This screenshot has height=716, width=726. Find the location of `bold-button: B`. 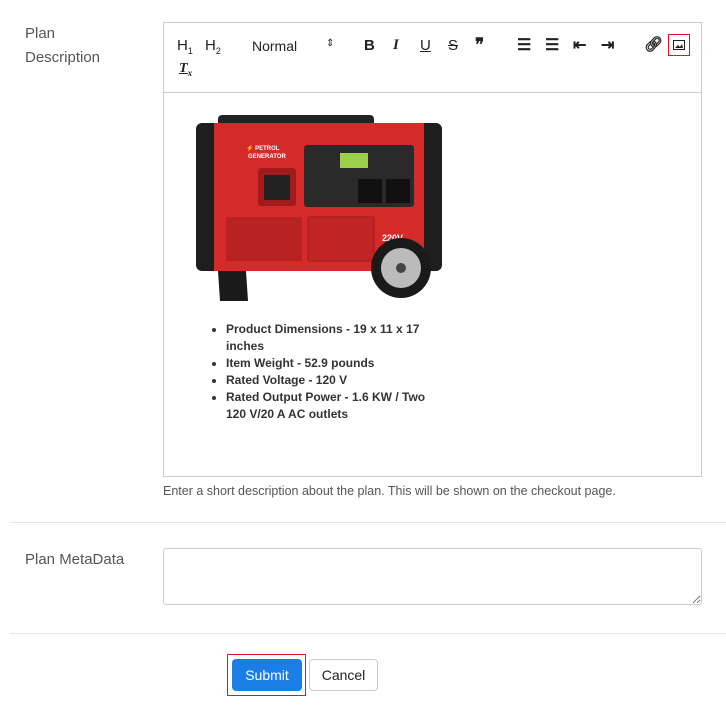

bold-button: B is located at coordinates (369, 45).